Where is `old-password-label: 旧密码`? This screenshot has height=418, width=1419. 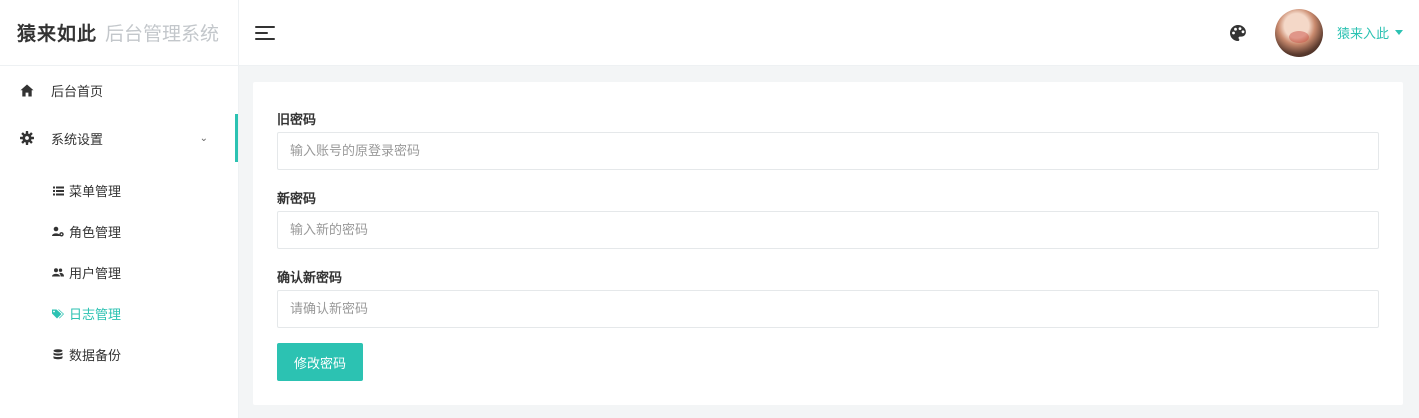 old-password-label: 旧密码 is located at coordinates (297, 120).